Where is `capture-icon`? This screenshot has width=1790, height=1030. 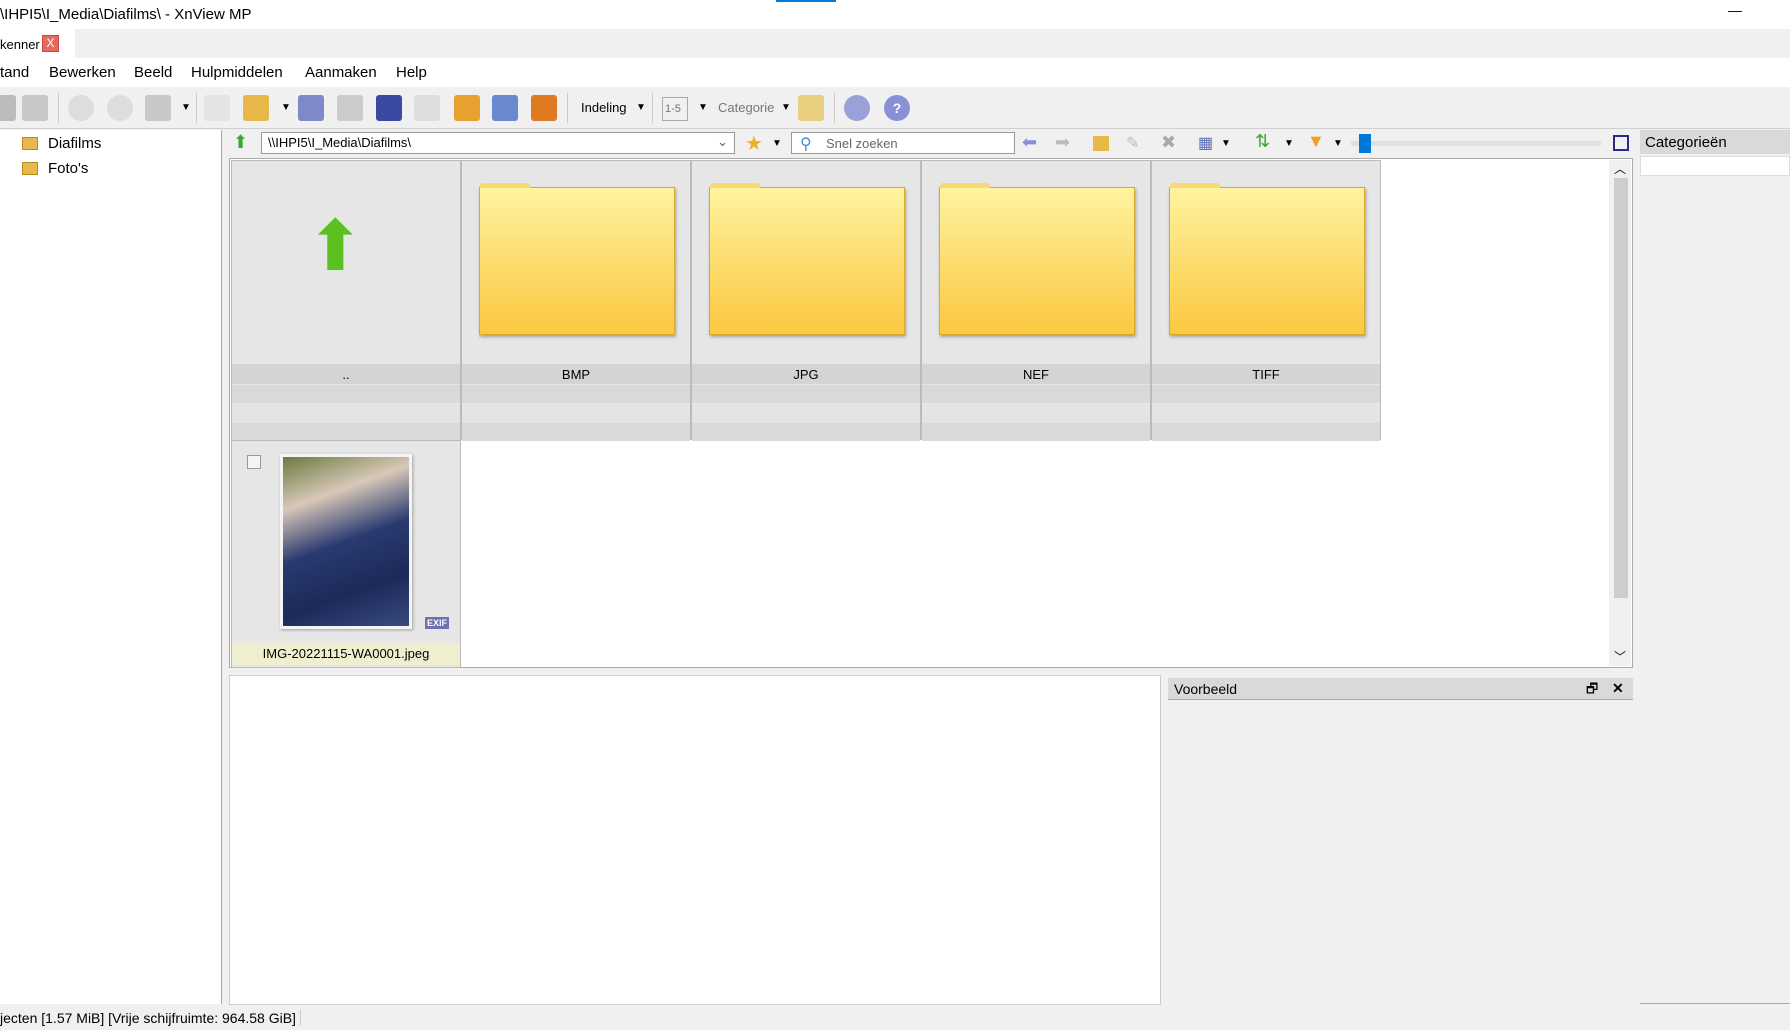 capture-icon is located at coordinates (505, 108).